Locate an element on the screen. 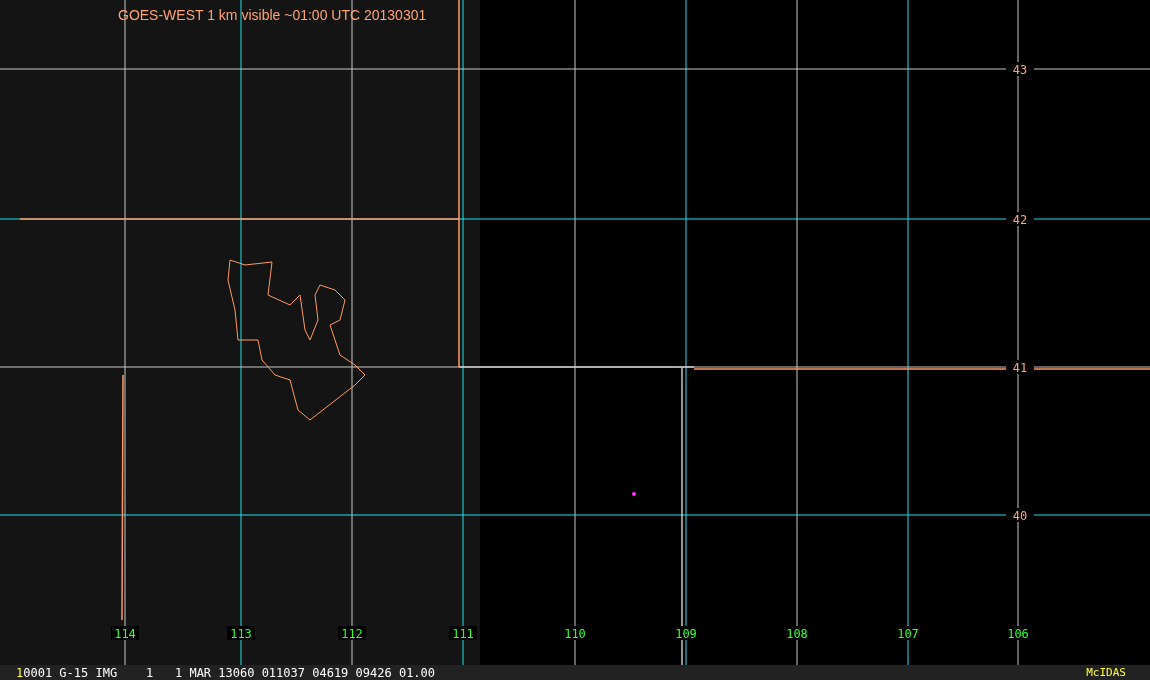 This screenshot has width=1150, height=680. longitude-label: 108 is located at coordinates (797, 634).